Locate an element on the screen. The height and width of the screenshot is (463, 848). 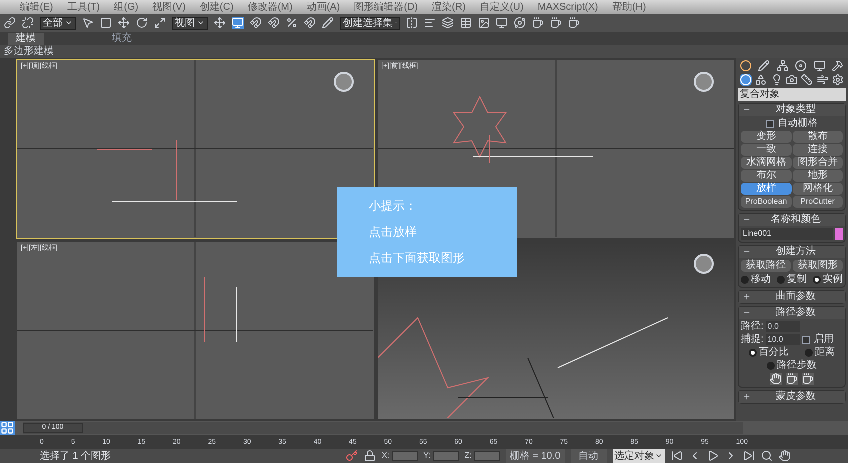
checkbox: 启用 is located at coordinates (818, 339).